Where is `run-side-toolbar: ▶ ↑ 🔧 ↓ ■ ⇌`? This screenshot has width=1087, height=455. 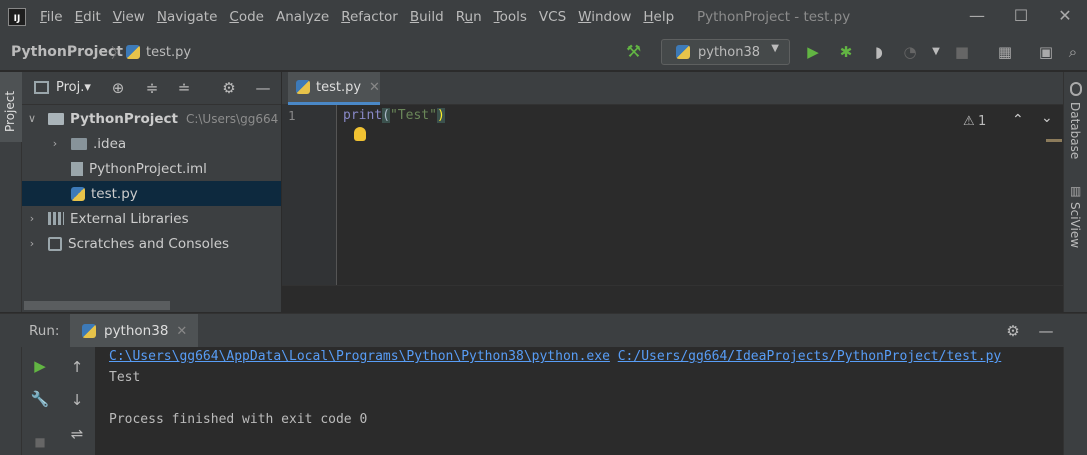
run-side-toolbar: ▶ ↑ 🔧 ↓ ■ ⇌ is located at coordinates (58, 401).